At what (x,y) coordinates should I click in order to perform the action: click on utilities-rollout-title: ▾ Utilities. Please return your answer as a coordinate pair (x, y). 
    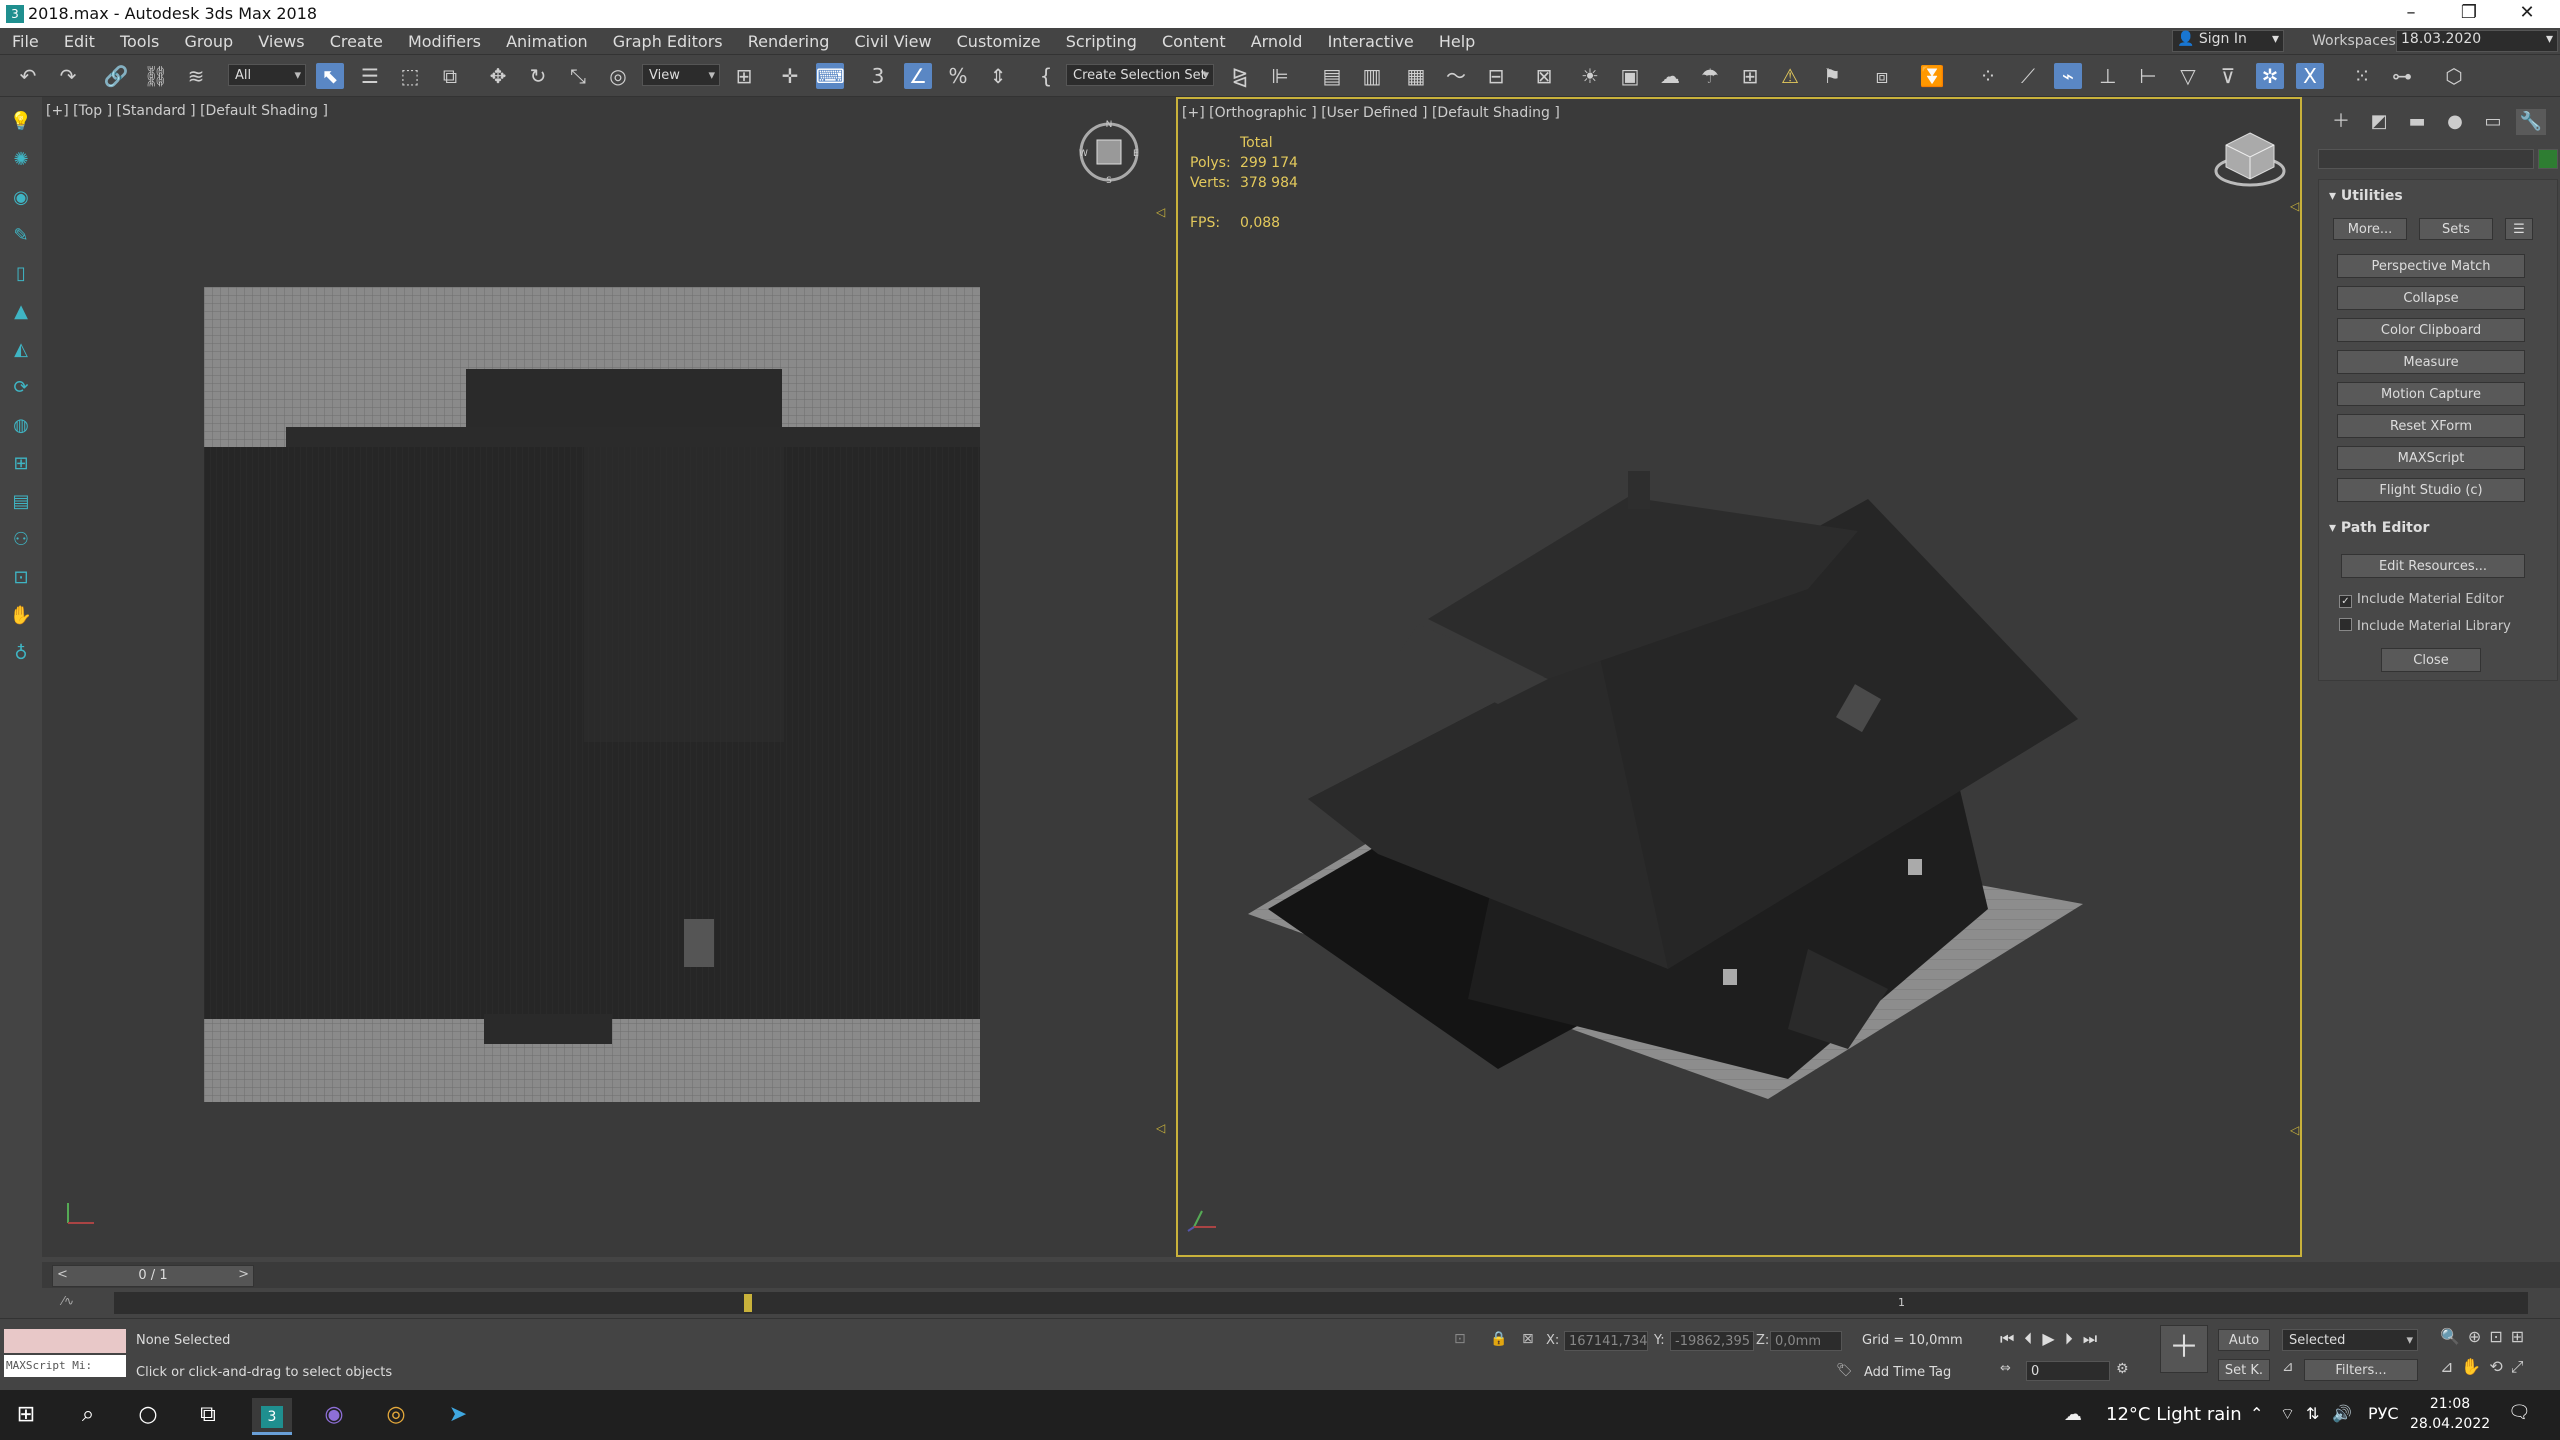
    Looking at the image, I should click on (2366, 196).